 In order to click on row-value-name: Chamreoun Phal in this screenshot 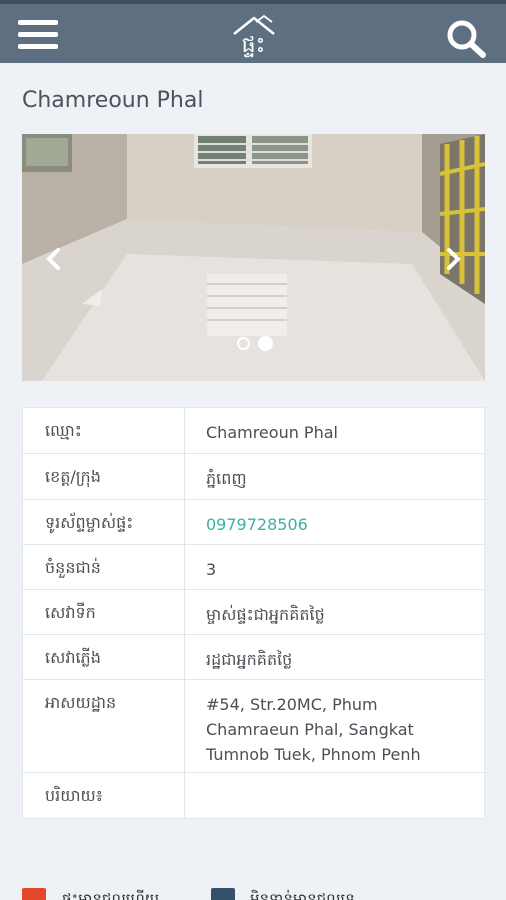, I will do `click(272, 432)`.